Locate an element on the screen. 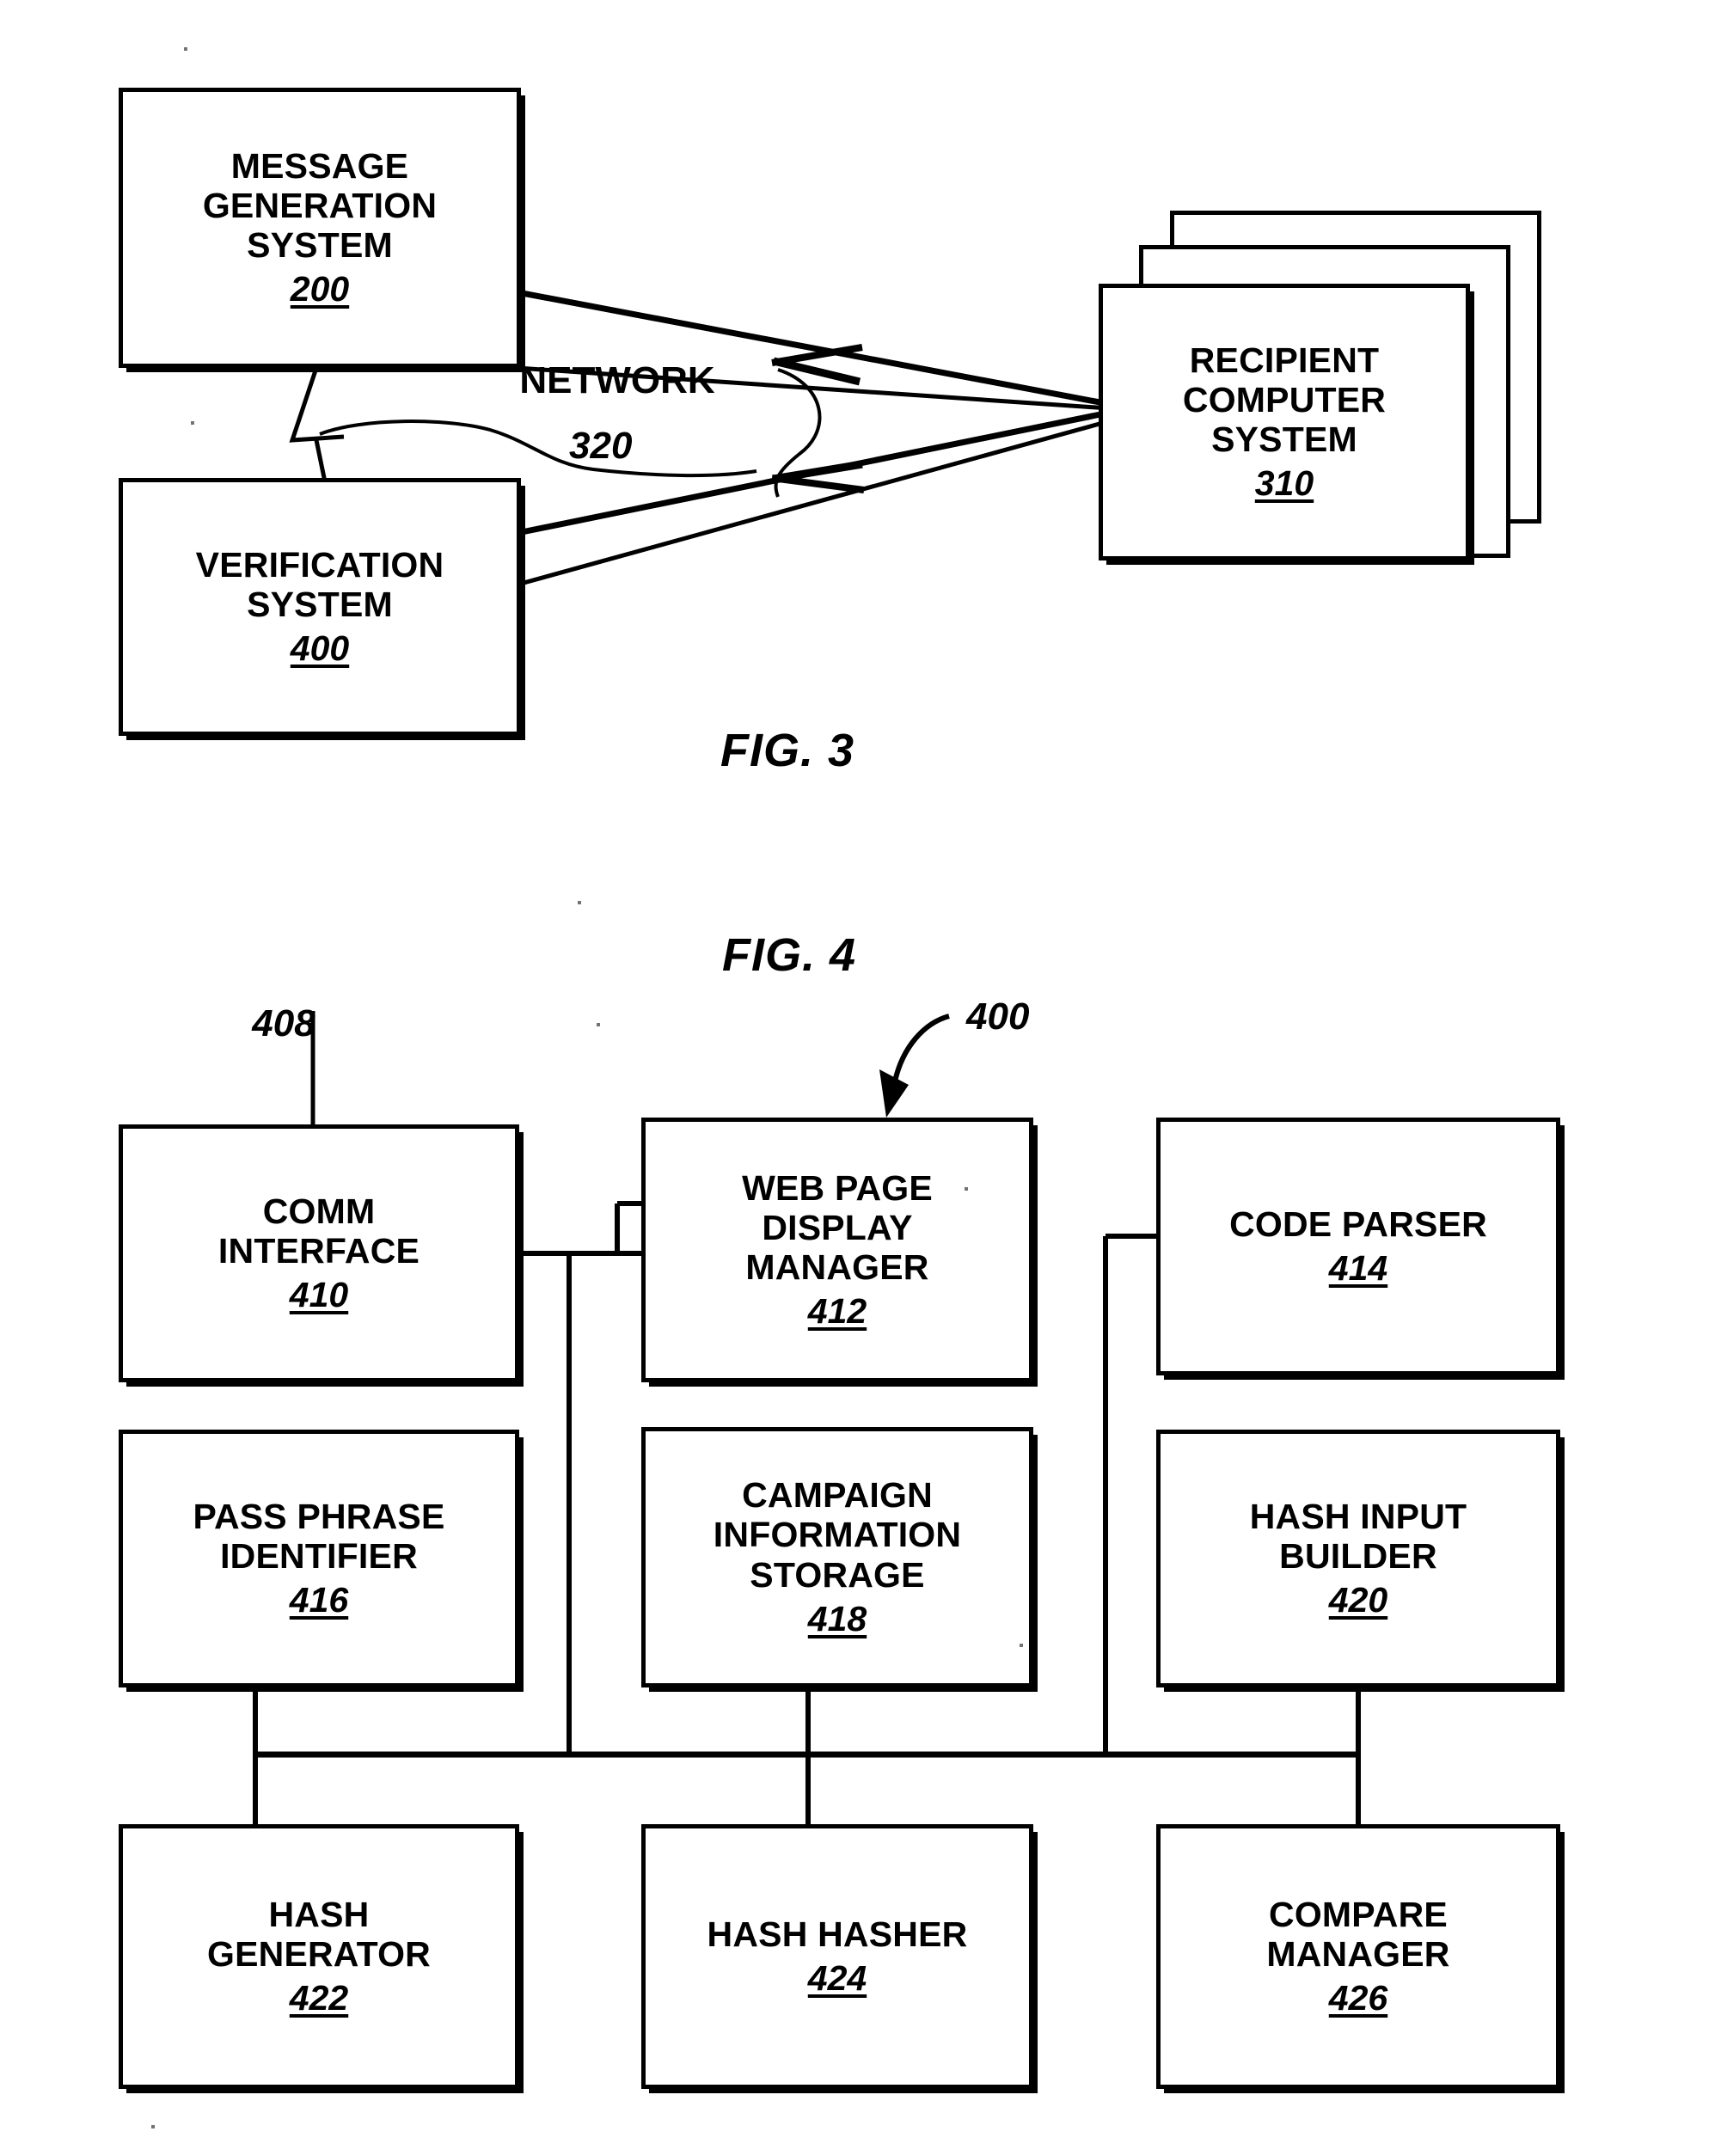 The height and width of the screenshot is (2156, 1715). box-label: COMPARE MANAGER is located at coordinates (1358, 1934).